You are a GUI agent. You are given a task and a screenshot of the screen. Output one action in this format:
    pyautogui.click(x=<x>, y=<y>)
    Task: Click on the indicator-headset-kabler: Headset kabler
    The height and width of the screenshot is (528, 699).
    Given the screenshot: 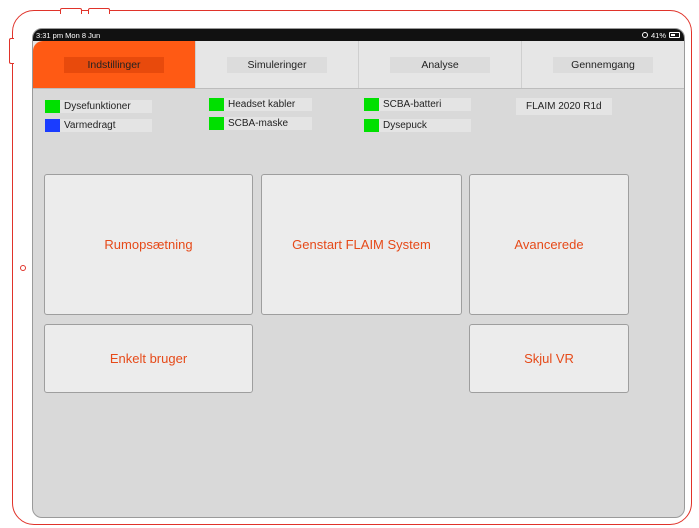 What is the action you would take?
    pyautogui.click(x=260, y=104)
    